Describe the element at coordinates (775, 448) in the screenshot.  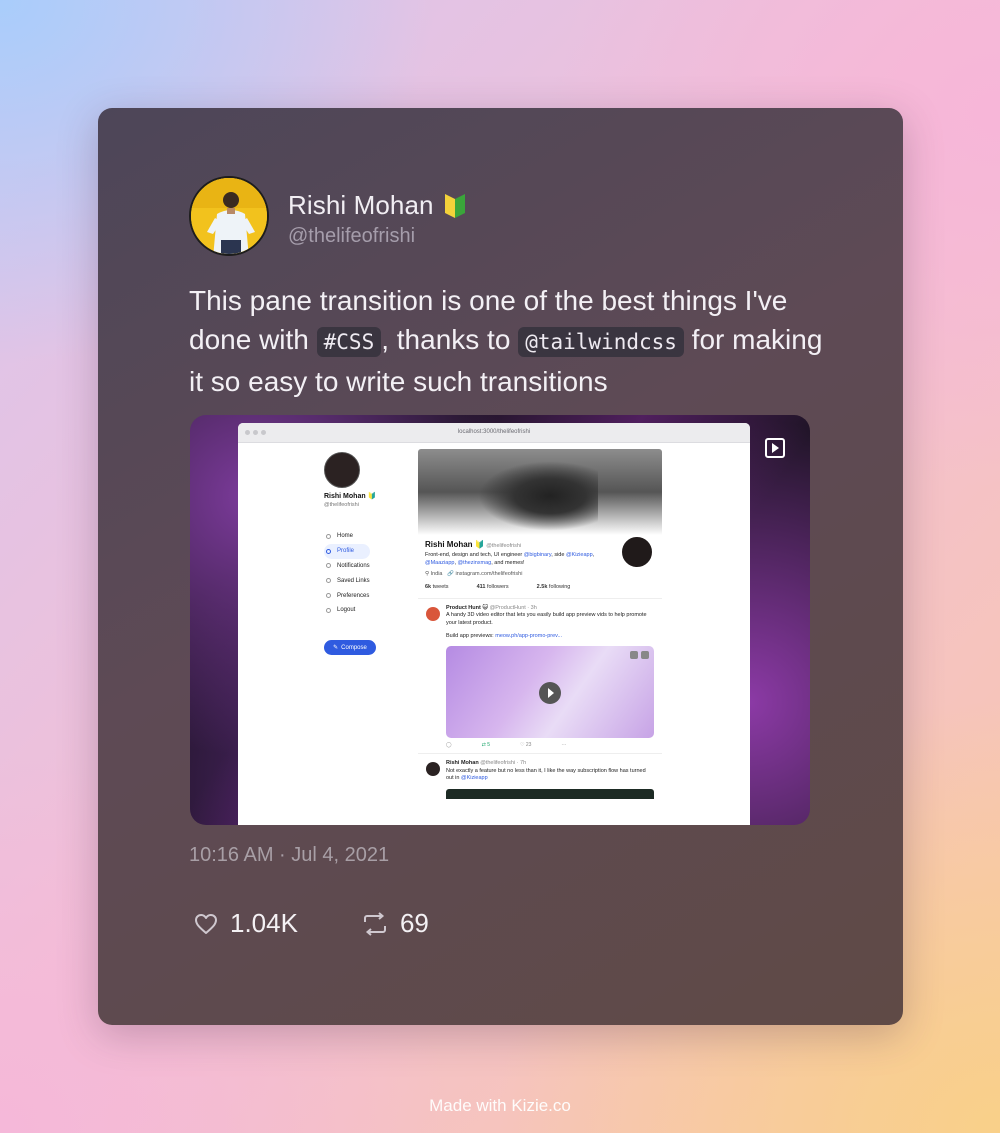
I see `video-icon` at that location.